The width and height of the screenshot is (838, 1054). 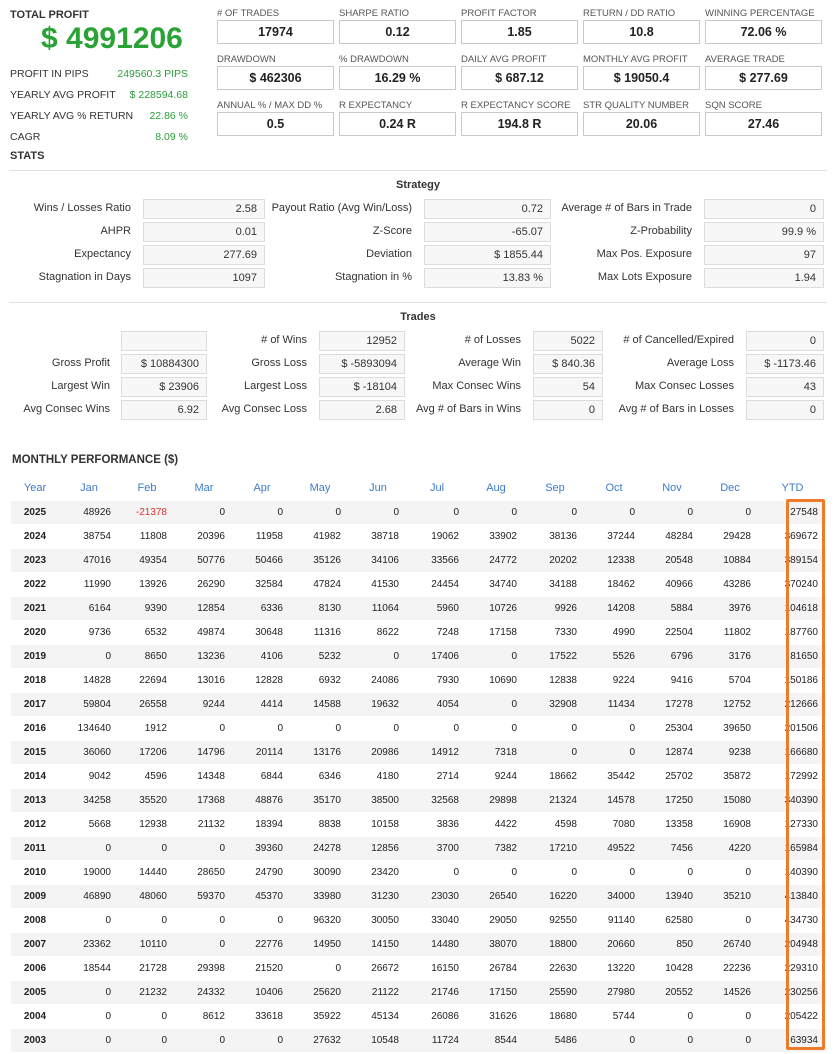 I want to click on stat-label-average-of-bars-in-trade: Average # of Bars in Trade, so click(x=626, y=208).